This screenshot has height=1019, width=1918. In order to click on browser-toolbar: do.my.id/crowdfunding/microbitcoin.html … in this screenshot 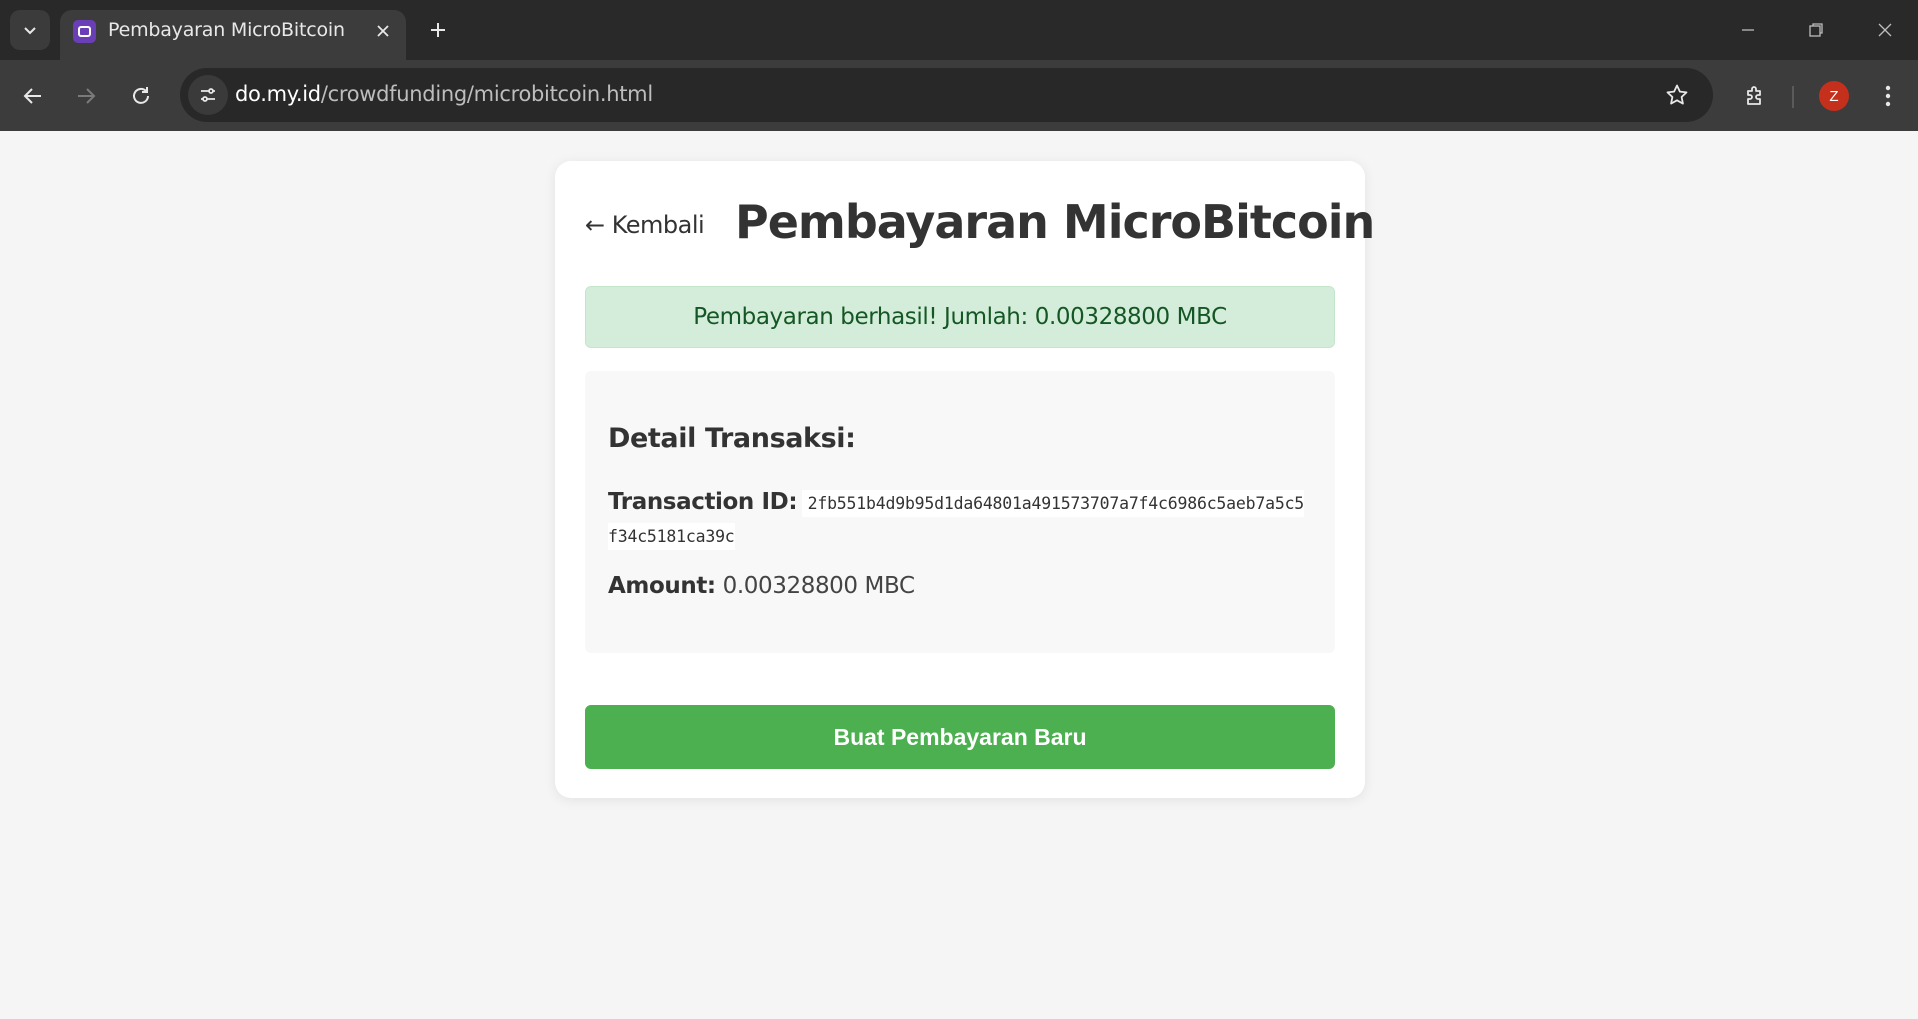, I will do `click(959, 95)`.